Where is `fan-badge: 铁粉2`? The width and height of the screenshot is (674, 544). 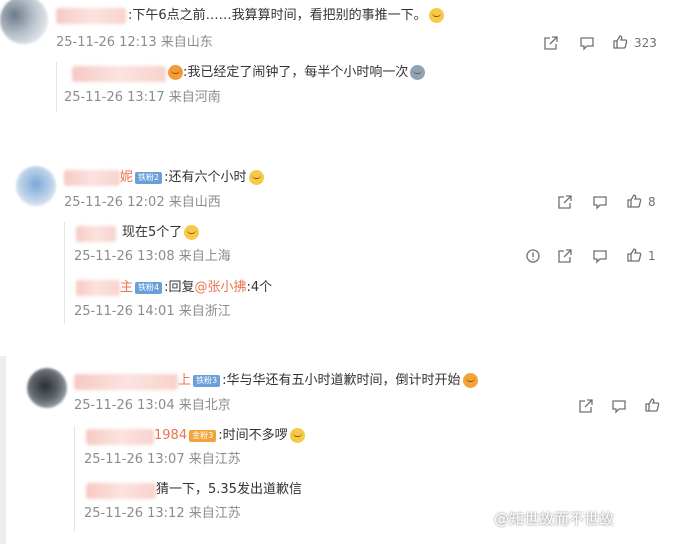
fan-badge: 铁粉2 is located at coordinates (149, 177).